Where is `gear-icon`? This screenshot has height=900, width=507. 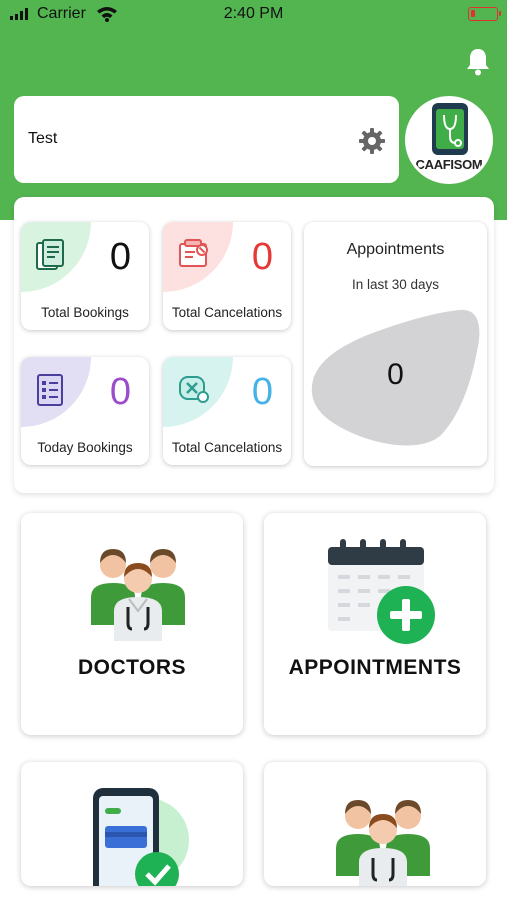
gear-icon is located at coordinates (372, 141).